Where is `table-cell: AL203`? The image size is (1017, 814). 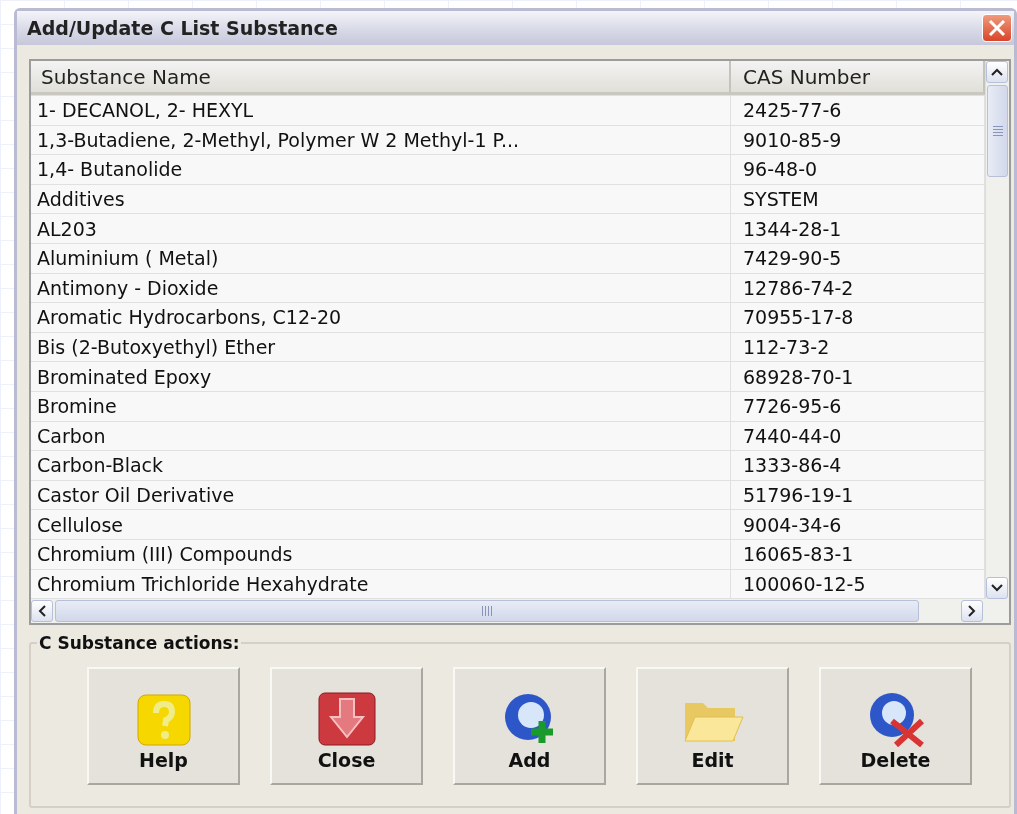 table-cell: AL203 is located at coordinates (381, 228).